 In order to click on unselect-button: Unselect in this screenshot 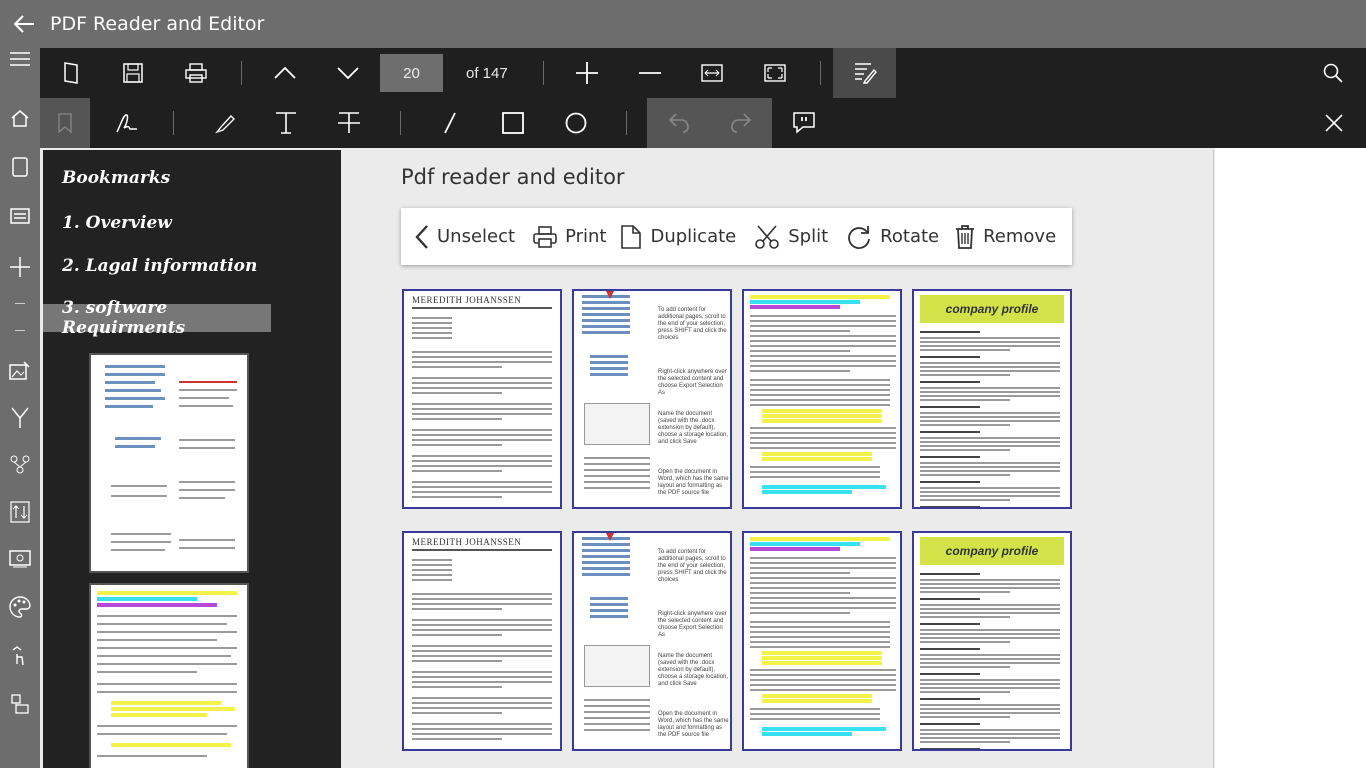, I will do `click(465, 236)`.